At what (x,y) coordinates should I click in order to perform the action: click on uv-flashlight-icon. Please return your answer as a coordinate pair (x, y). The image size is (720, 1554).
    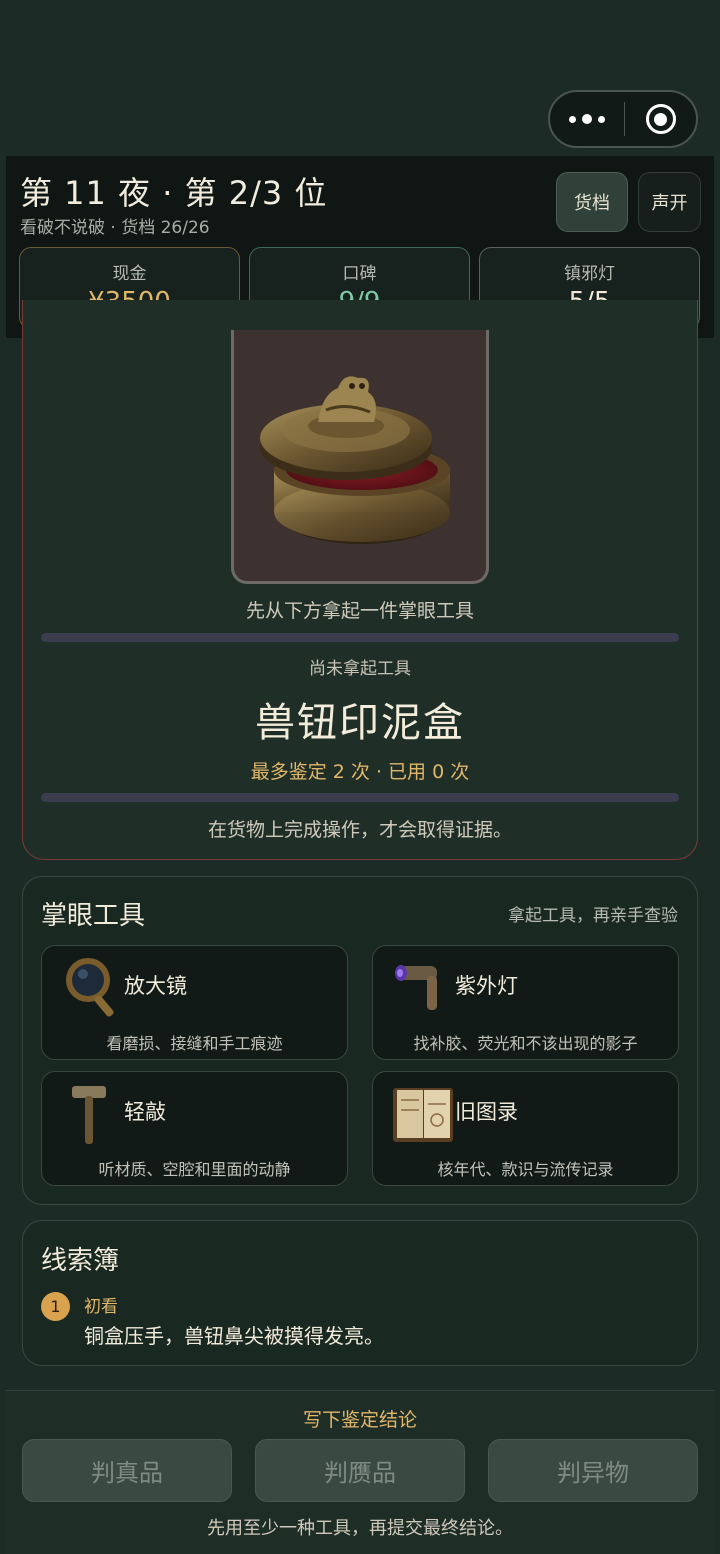
    Looking at the image, I should click on (416, 987).